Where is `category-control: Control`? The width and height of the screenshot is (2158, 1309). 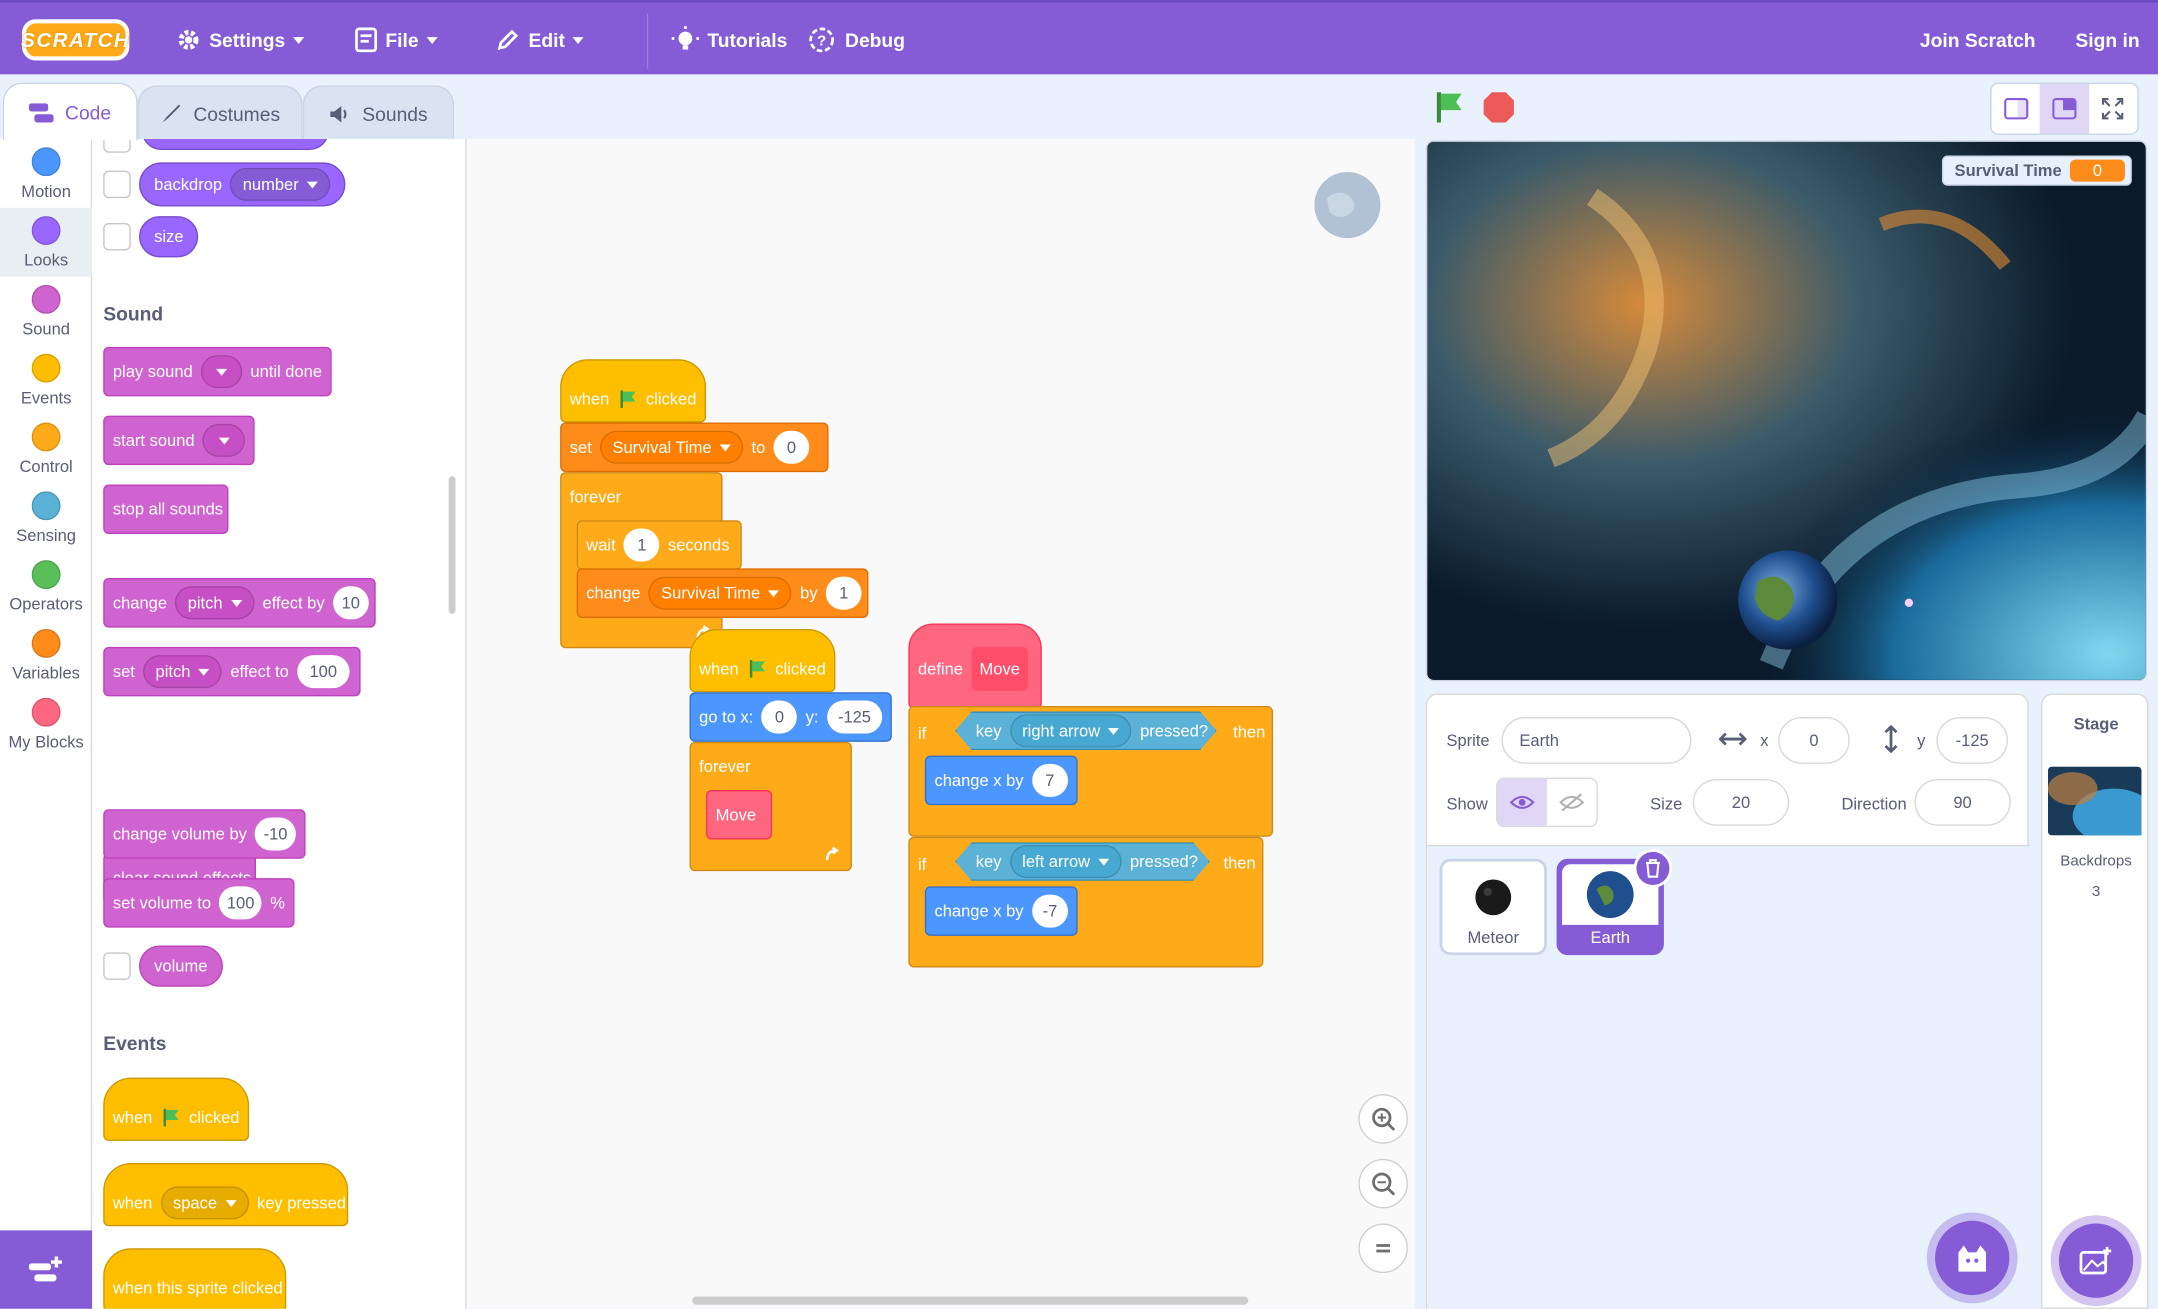
category-control: Control is located at coordinates (46, 448).